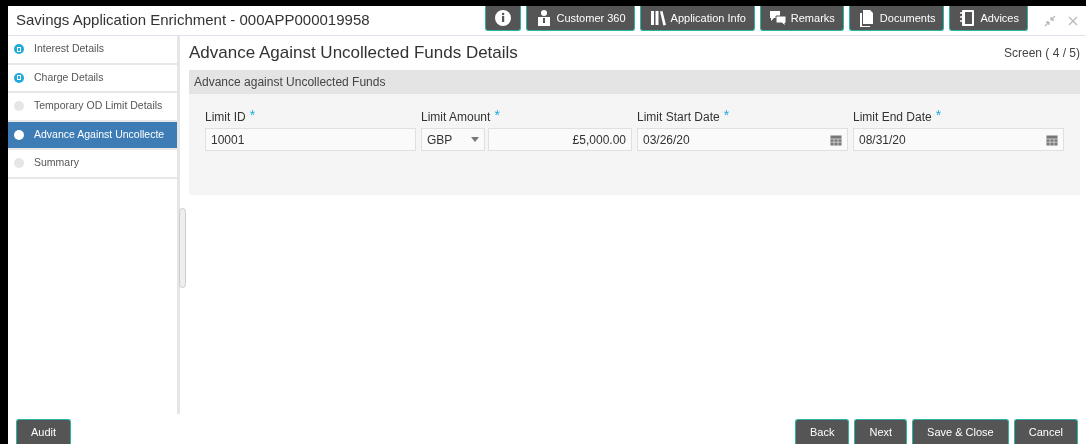 The image size is (1086, 444). What do you see at coordinates (310, 139) in the screenshot?
I see `text-input-field: 10001` at bounding box center [310, 139].